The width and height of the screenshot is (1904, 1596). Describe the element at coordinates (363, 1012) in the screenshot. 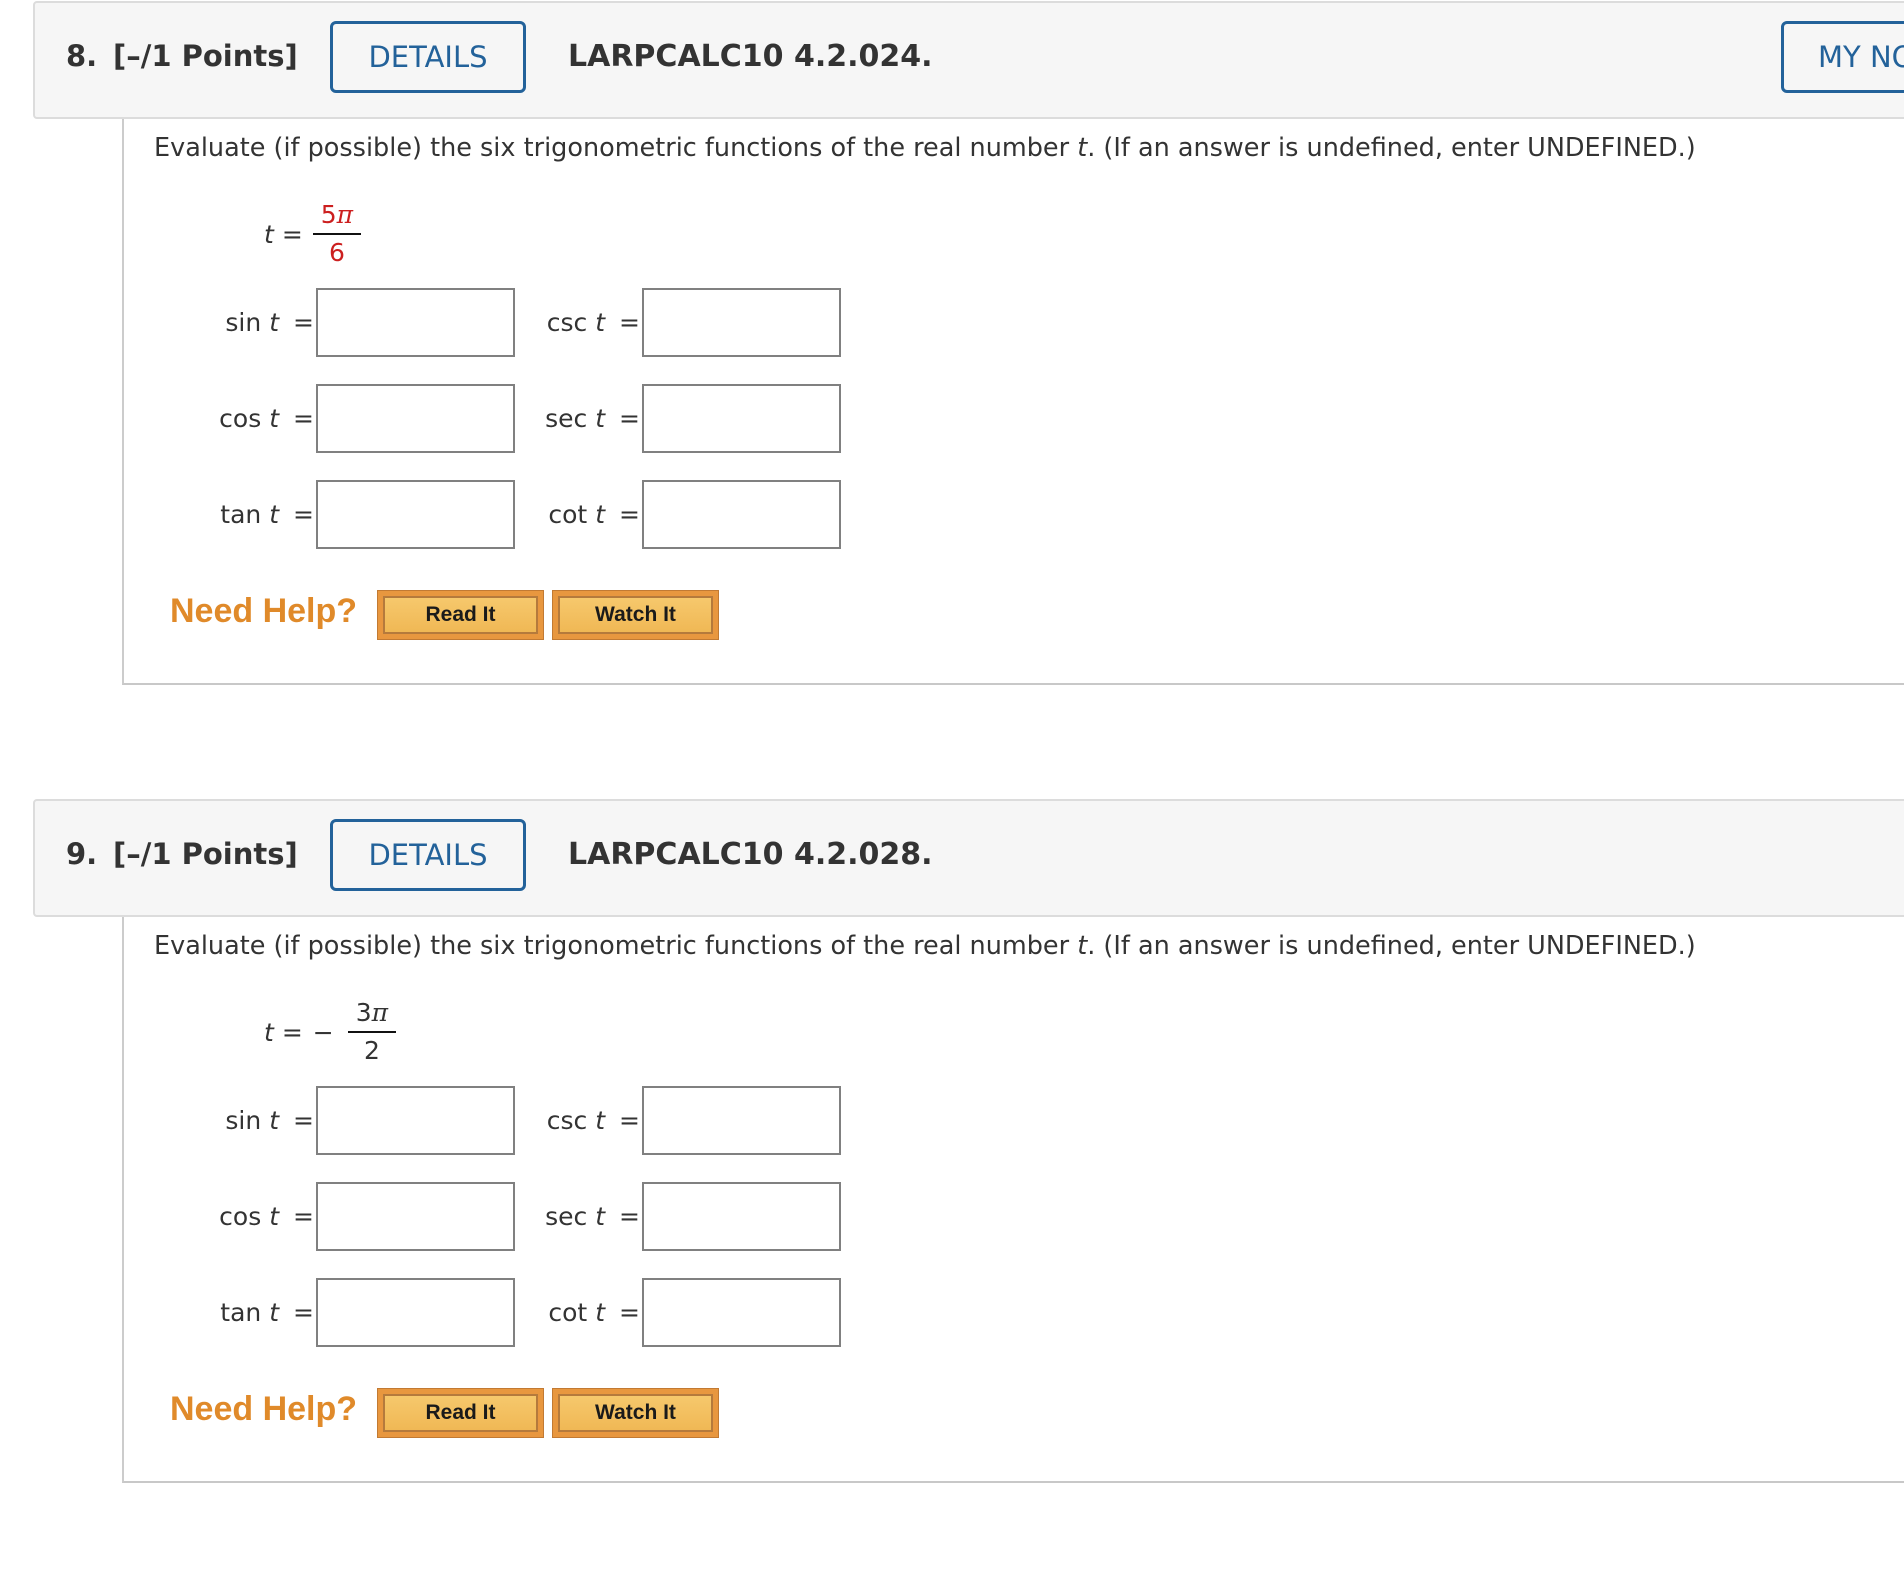

I see `numerator-coefficient: 3` at that location.